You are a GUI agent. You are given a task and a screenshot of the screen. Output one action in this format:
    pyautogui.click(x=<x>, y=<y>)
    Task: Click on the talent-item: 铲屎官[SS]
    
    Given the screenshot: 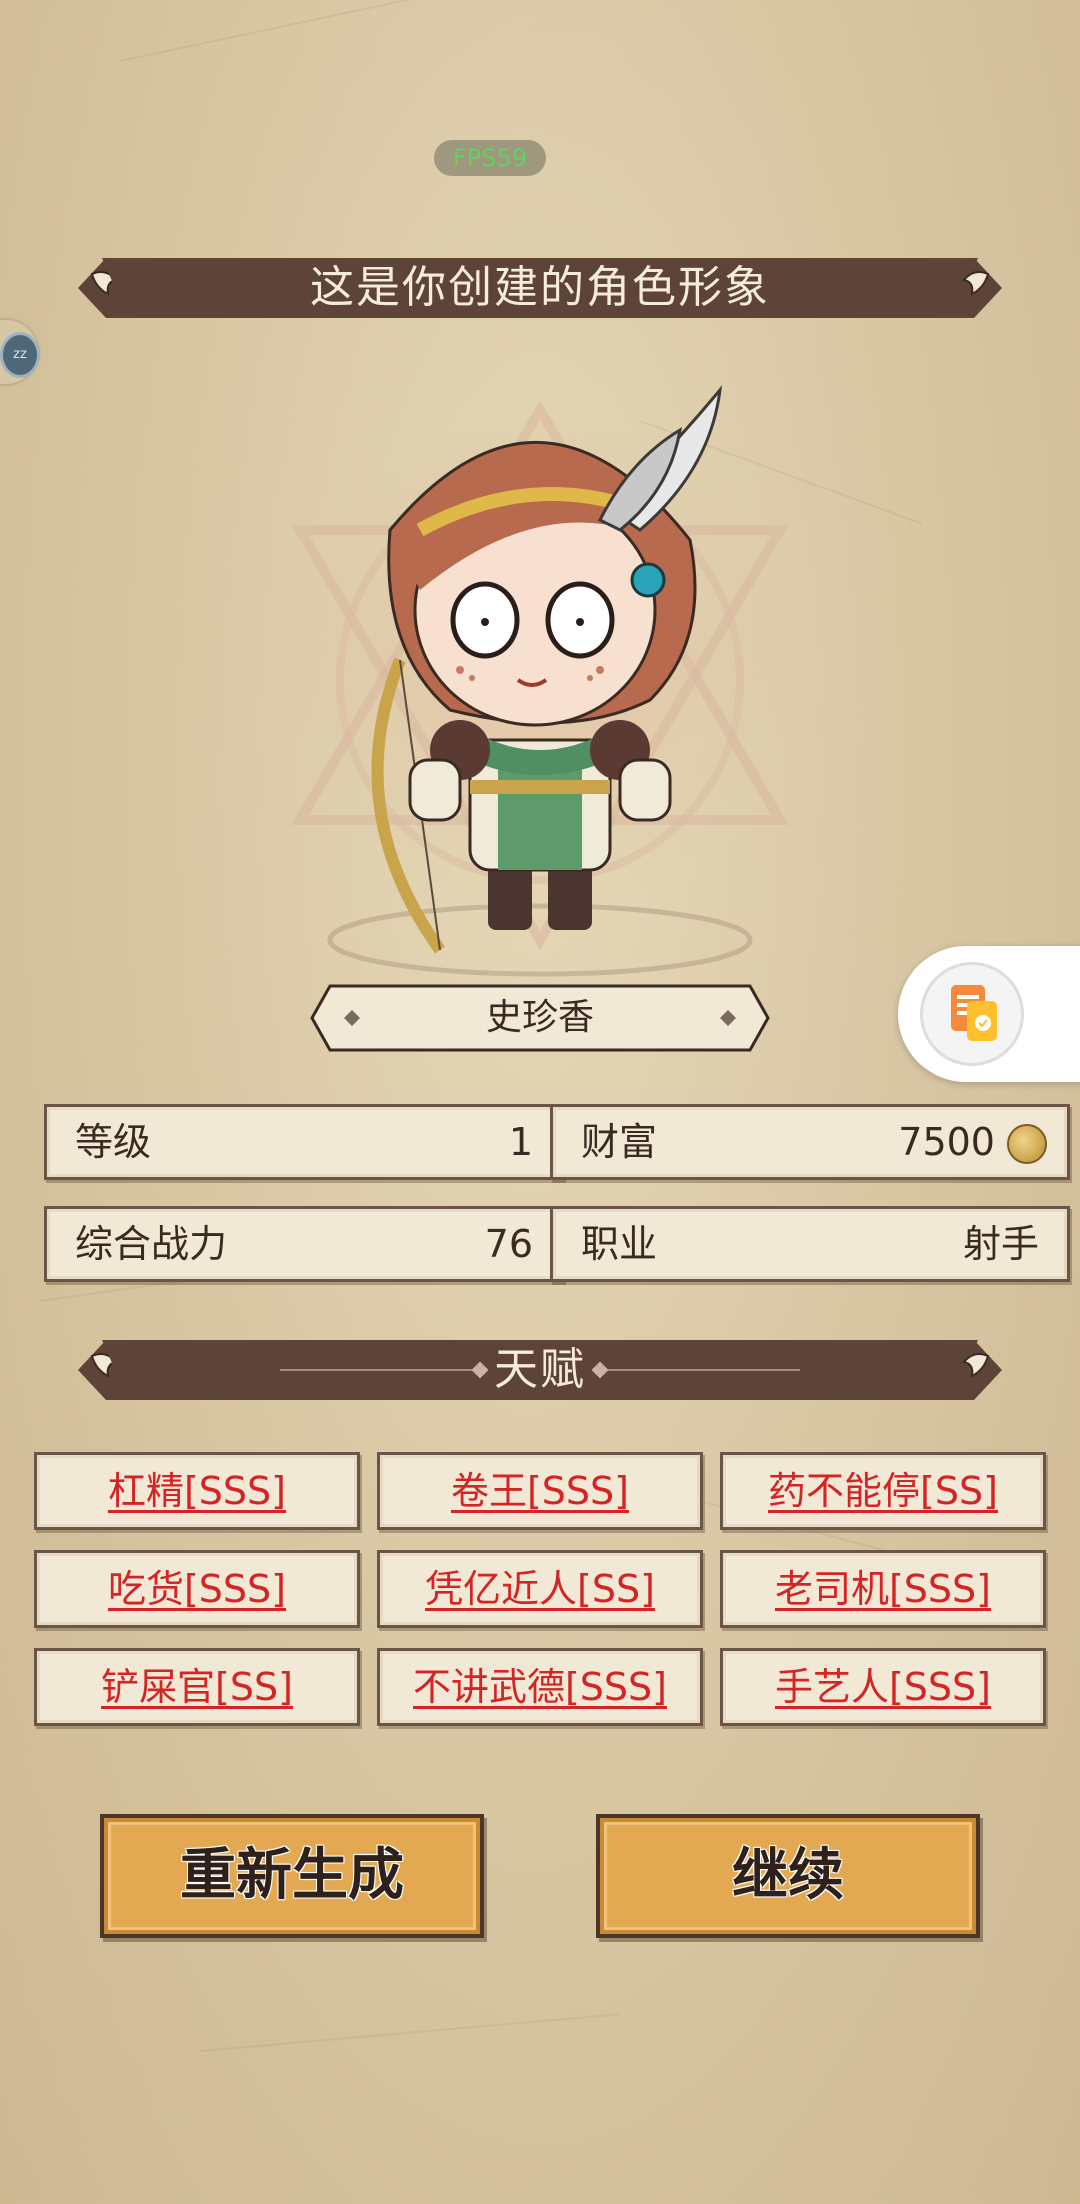 What is the action you would take?
    pyautogui.click(x=197, y=1687)
    